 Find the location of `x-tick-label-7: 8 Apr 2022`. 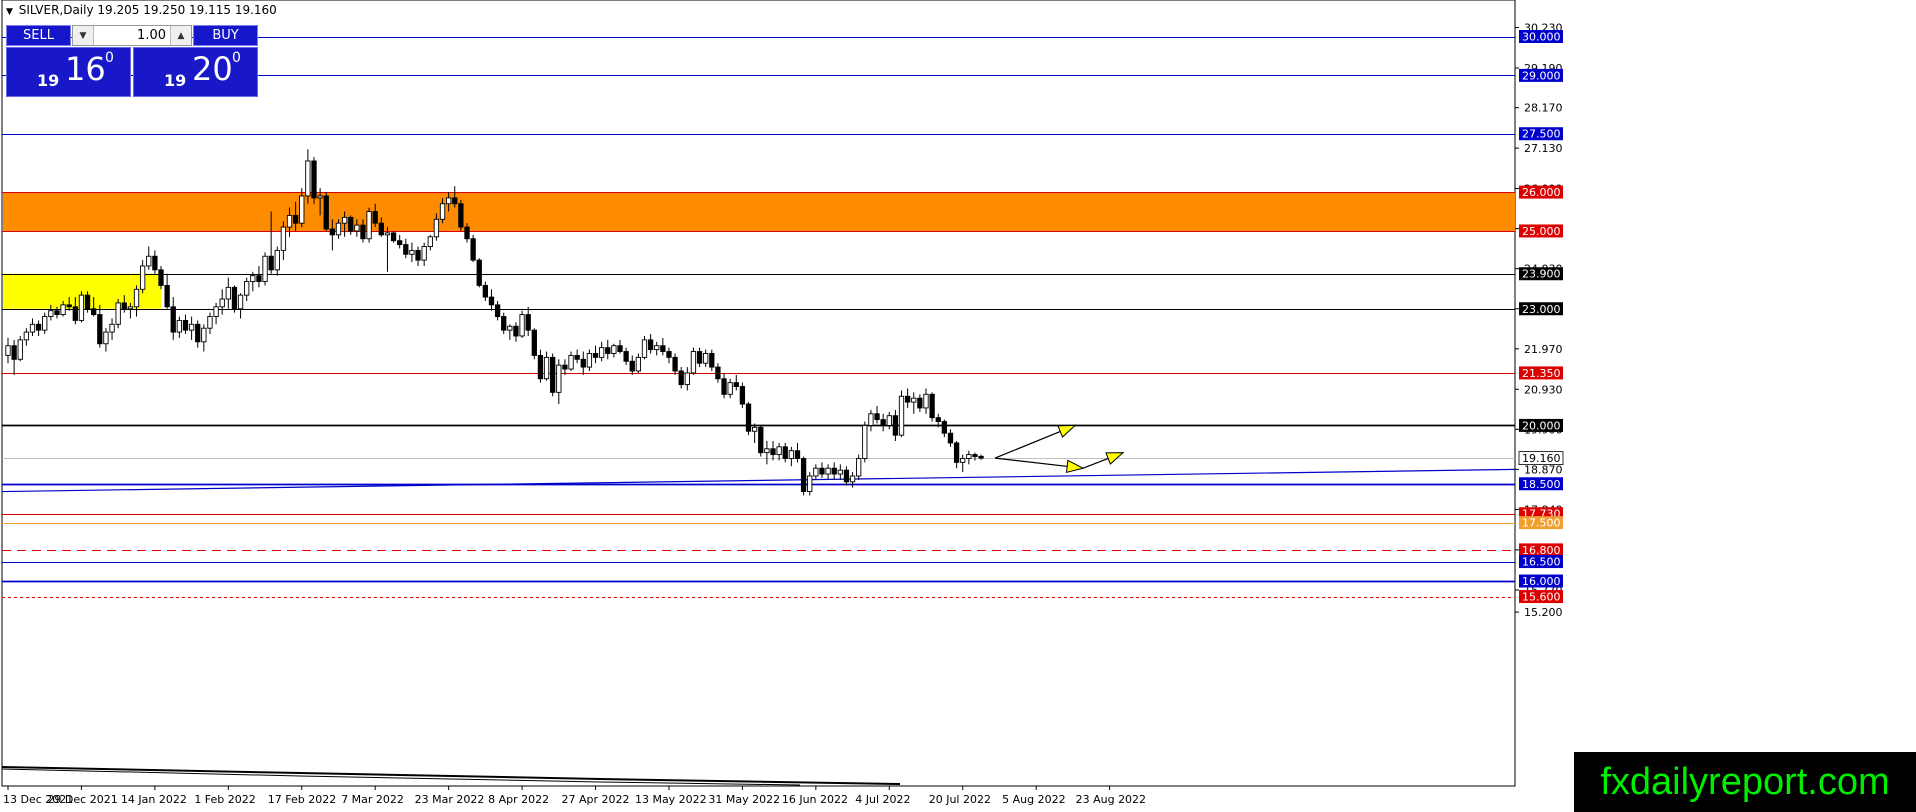

x-tick-label-7: 8 Apr 2022 is located at coordinates (518, 799).